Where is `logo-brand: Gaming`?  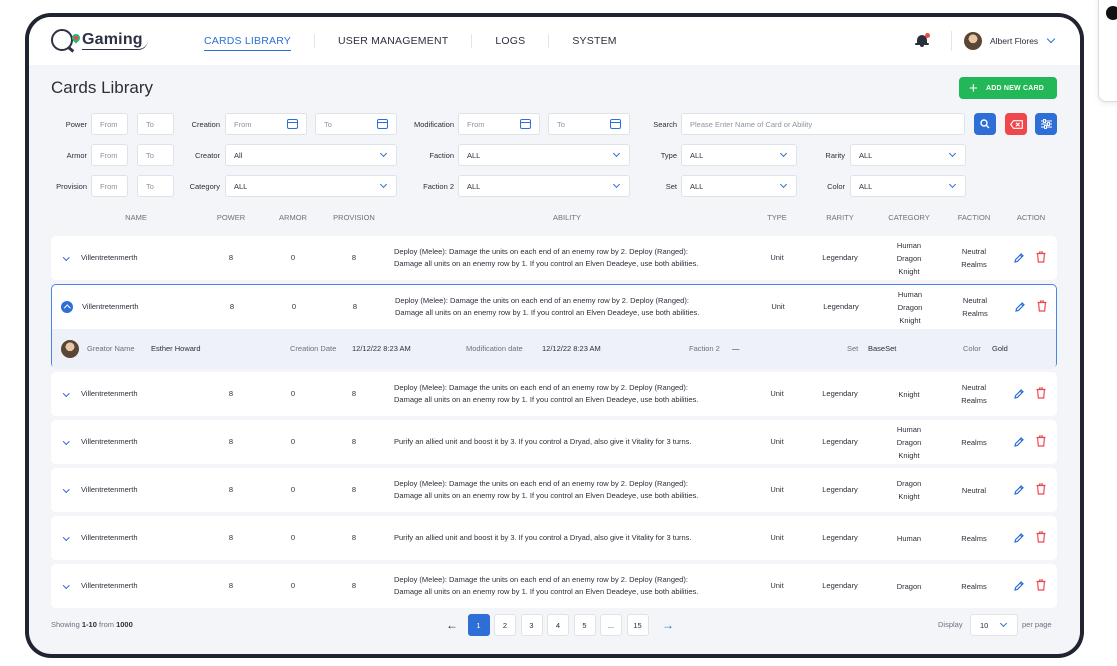 logo-brand: Gaming is located at coordinates (115, 40).